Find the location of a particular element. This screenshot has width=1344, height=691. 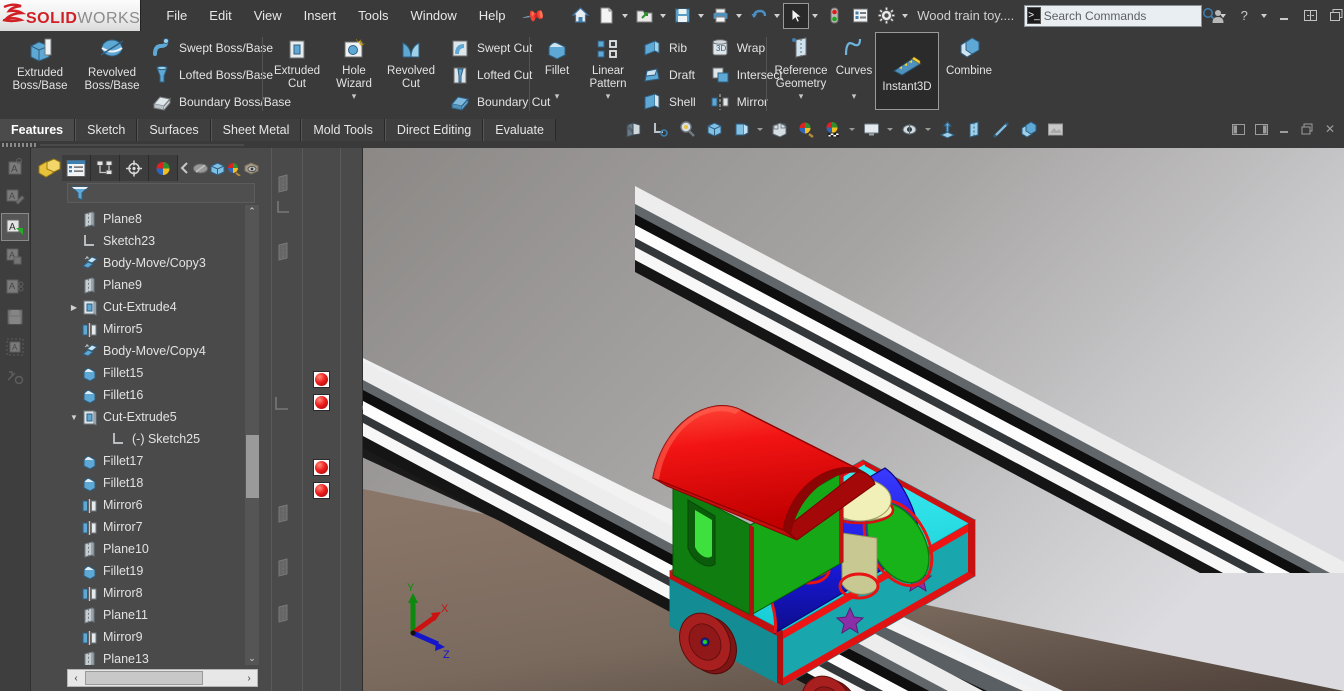

hole-wizard-button: Hole Wizard is located at coordinates (354, 66).